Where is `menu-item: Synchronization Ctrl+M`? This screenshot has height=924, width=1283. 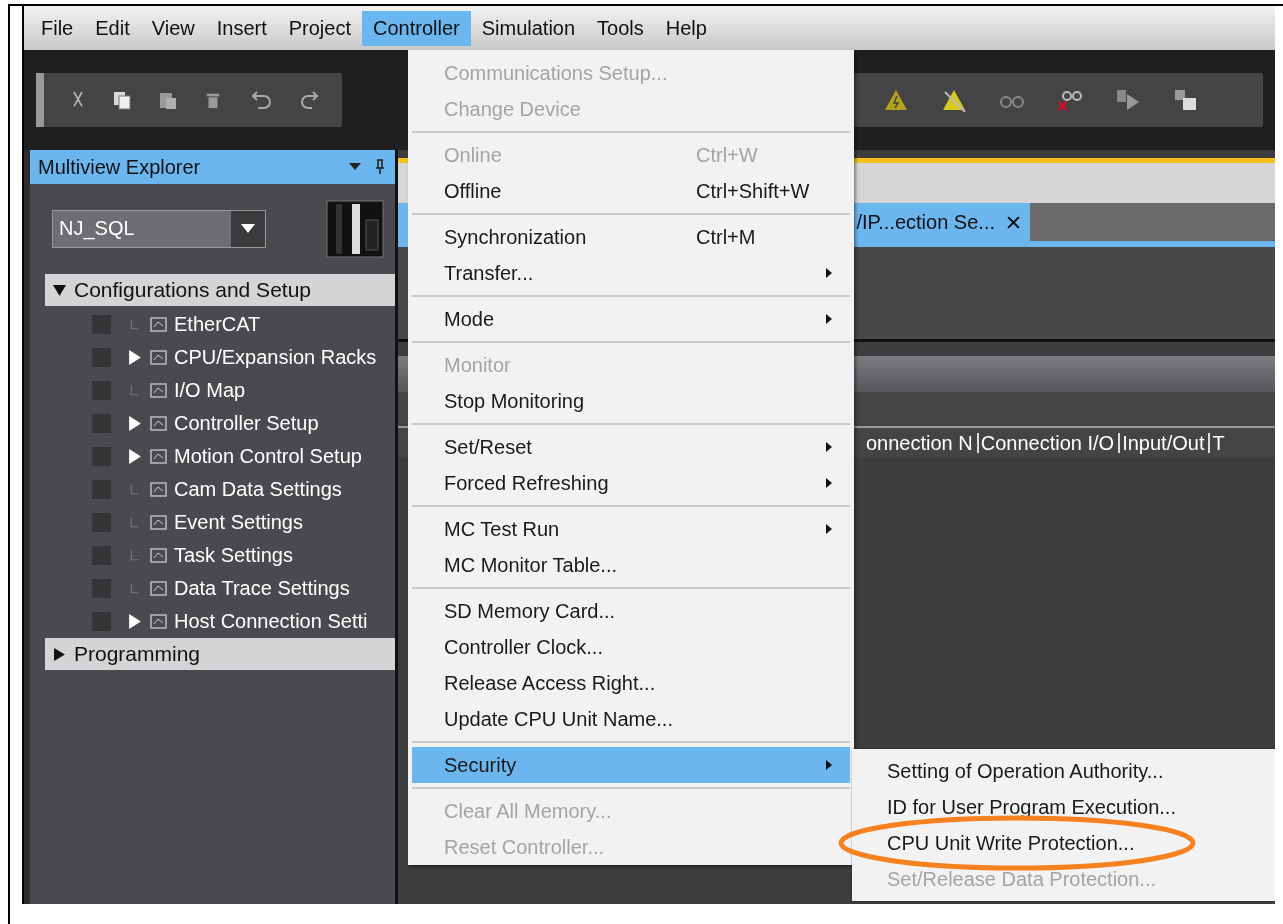 menu-item: Synchronization Ctrl+M is located at coordinates (631, 237).